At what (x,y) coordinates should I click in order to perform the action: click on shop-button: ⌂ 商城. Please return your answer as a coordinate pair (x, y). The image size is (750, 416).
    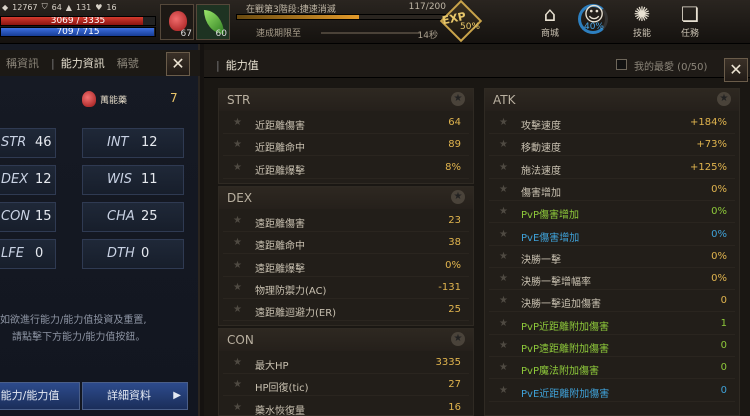
    Looking at the image, I should click on (550, 22).